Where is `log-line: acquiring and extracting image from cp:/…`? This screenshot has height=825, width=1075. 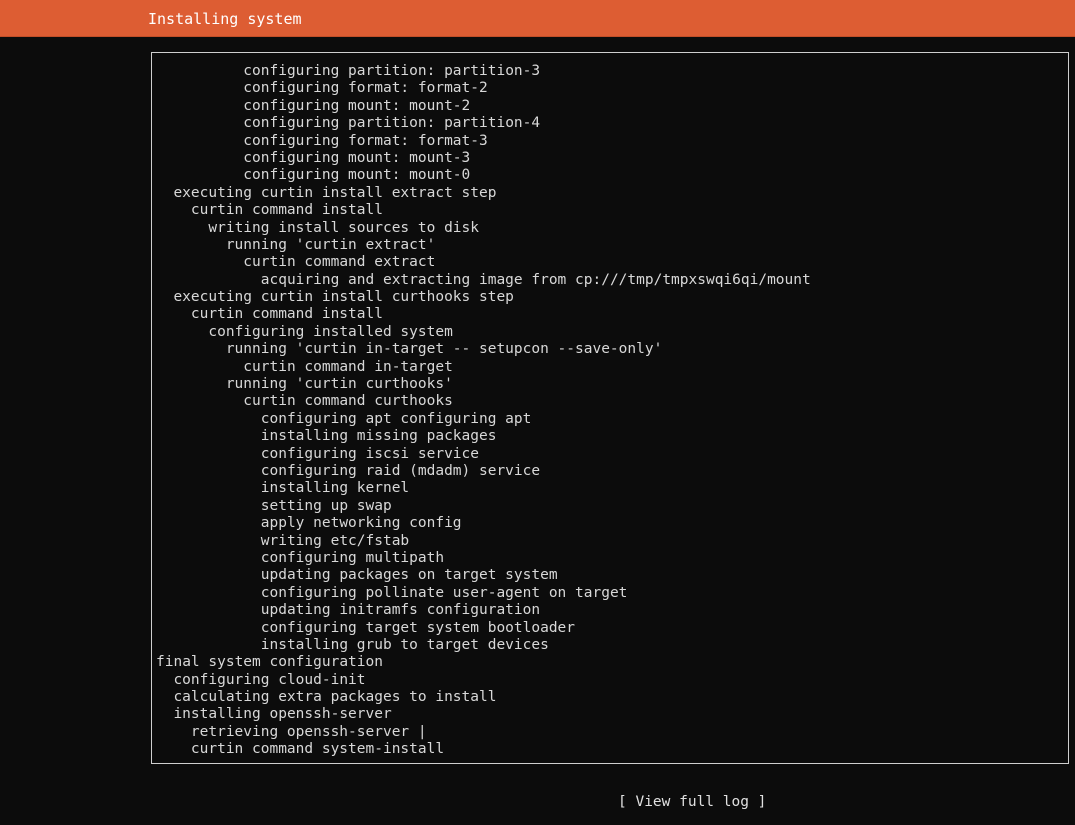 log-line: acquiring and extracting image from cp:/… is located at coordinates (535, 279).